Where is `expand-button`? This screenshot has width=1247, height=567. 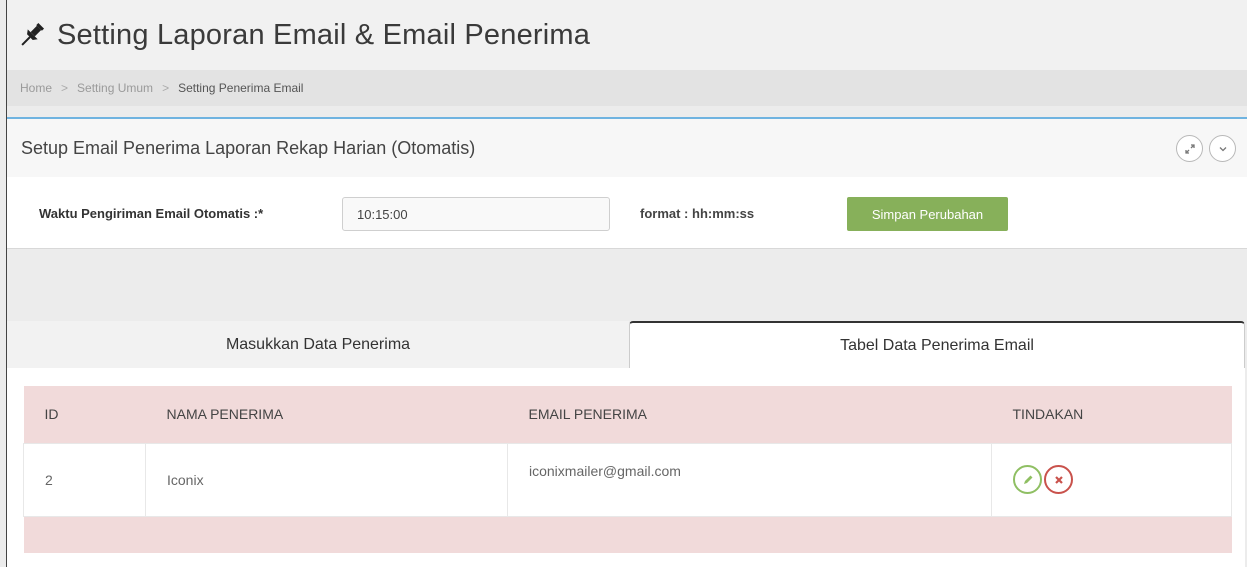 expand-button is located at coordinates (1189, 148).